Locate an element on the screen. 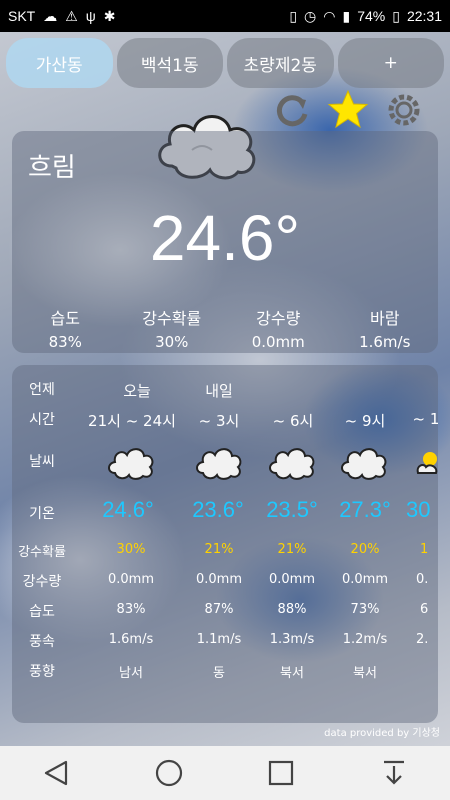  row-label: 날씨 is located at coordinates (42, 462).